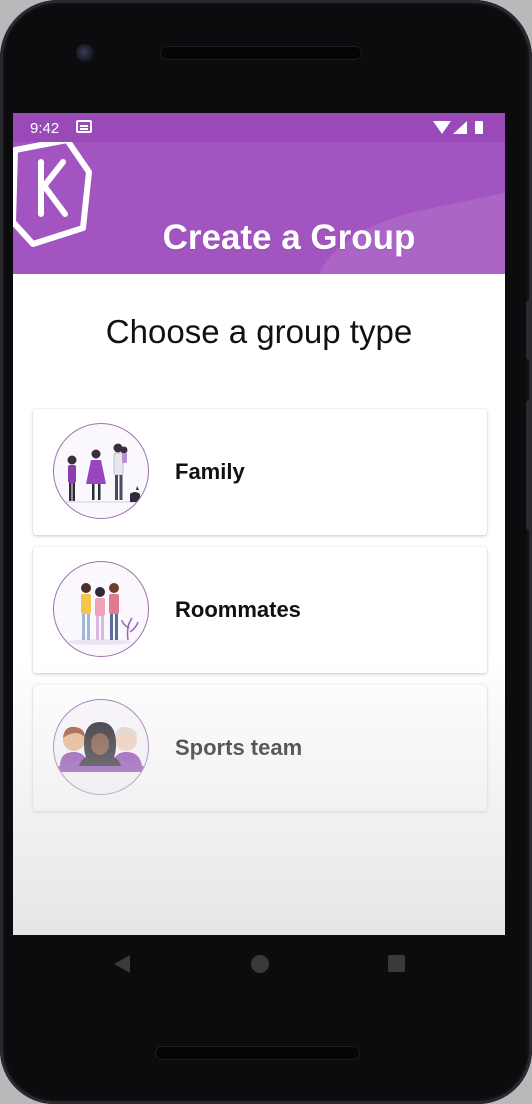 The width and height of the screenshot is (532, 1104). What do you see at coordinates (101, 471) in the screenshot?
I see `family-illustration` at bounding box center [101, 471].